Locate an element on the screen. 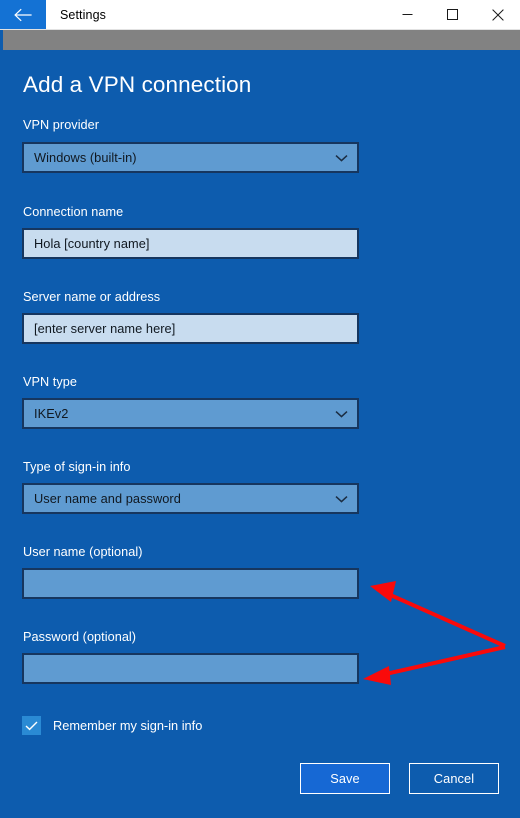 The image size is (520, 818). user-name-input is located at coordinates (190, 583).